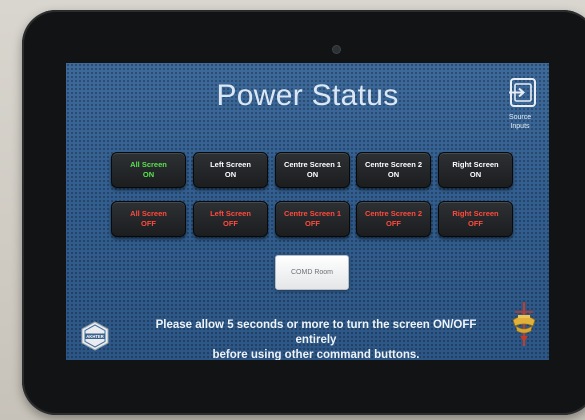 The image size is (585, 420). What do you see at coordinates (336, 49) in the screenshot?
I see `camera-lens` at bounding box center [336, 49].